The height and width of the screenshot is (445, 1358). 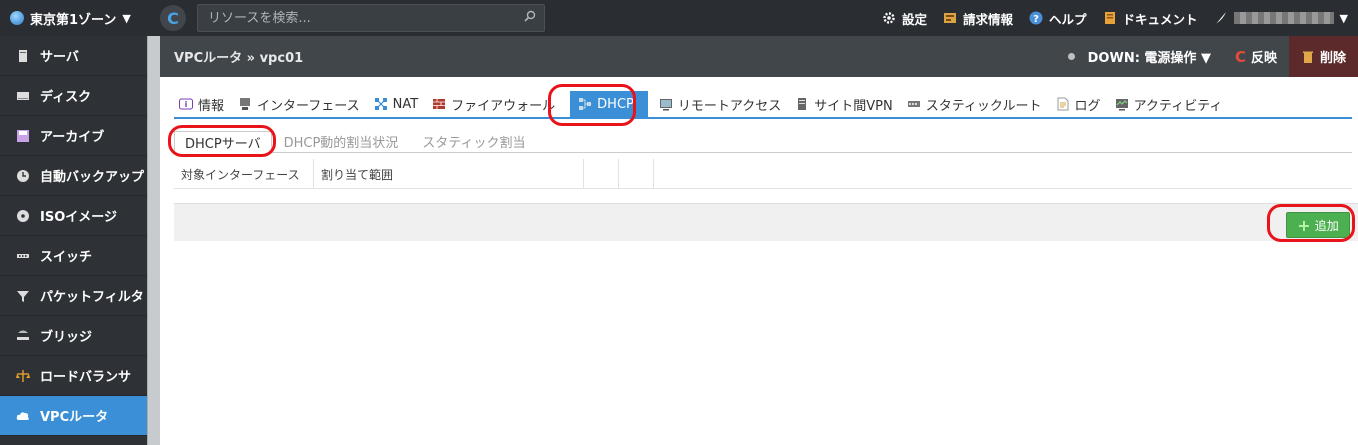 I want to click on tab-info: i 情報, so click(x=203, y=104).